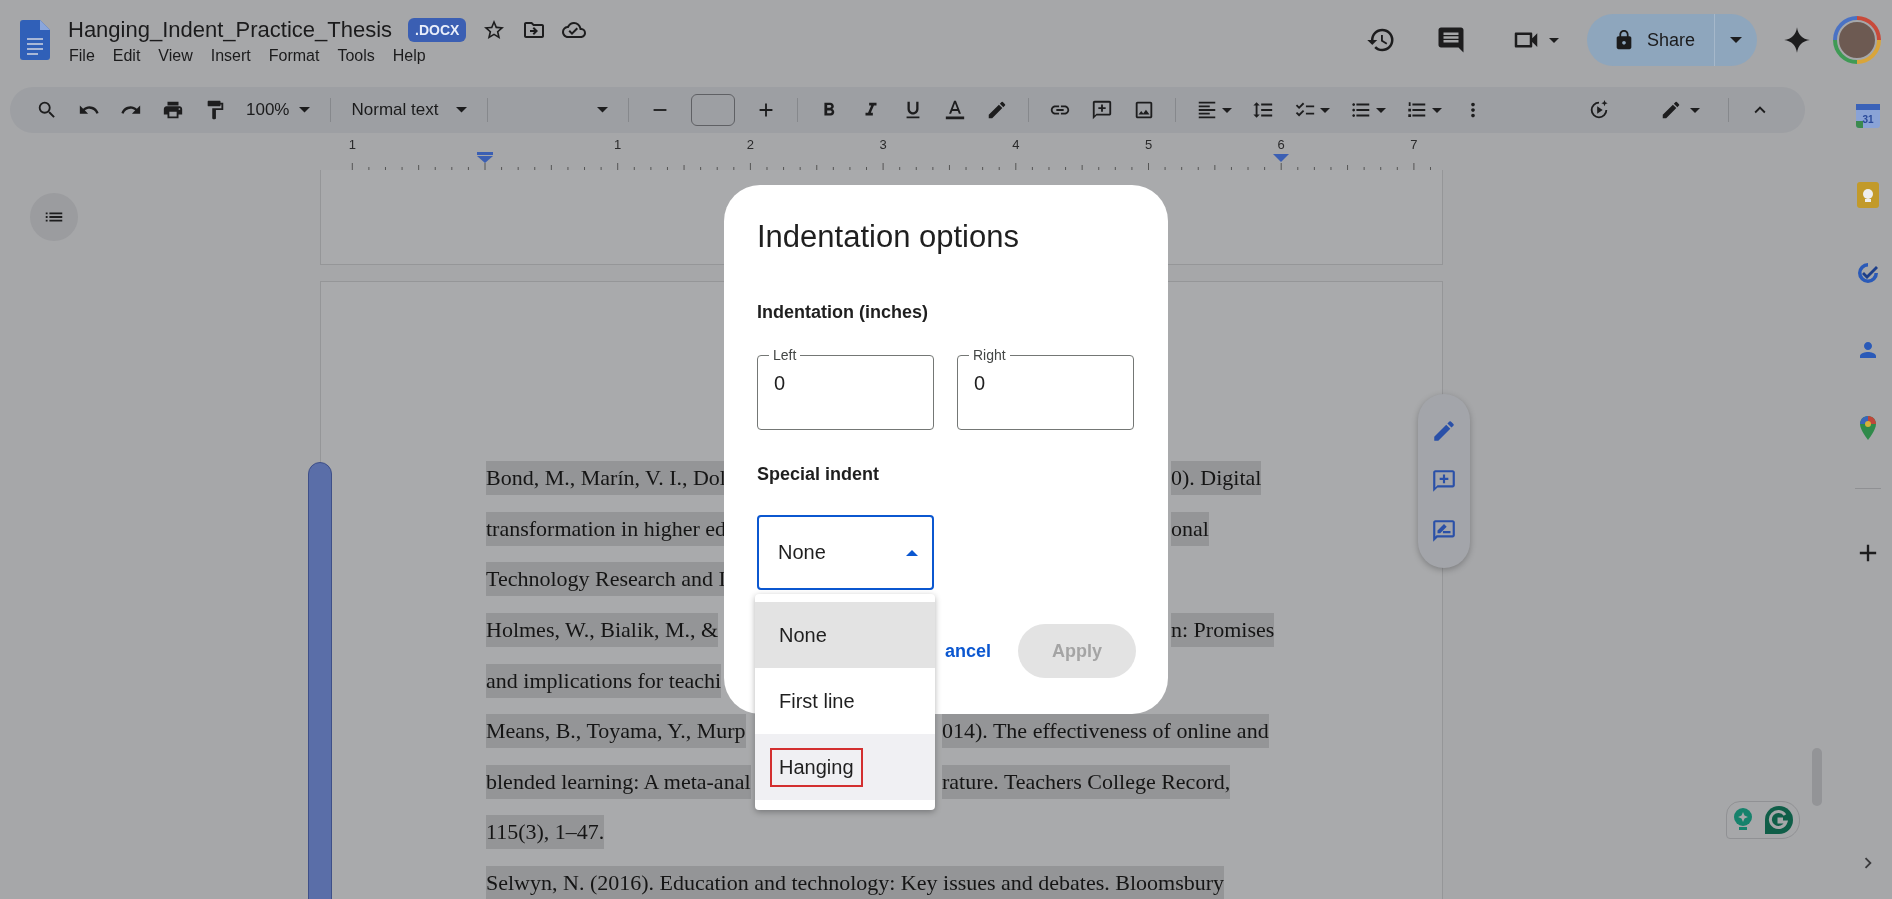  Describe the element at coordinates (1016, 145) in the screenshot. I see `ruler-number: 4` at that location.